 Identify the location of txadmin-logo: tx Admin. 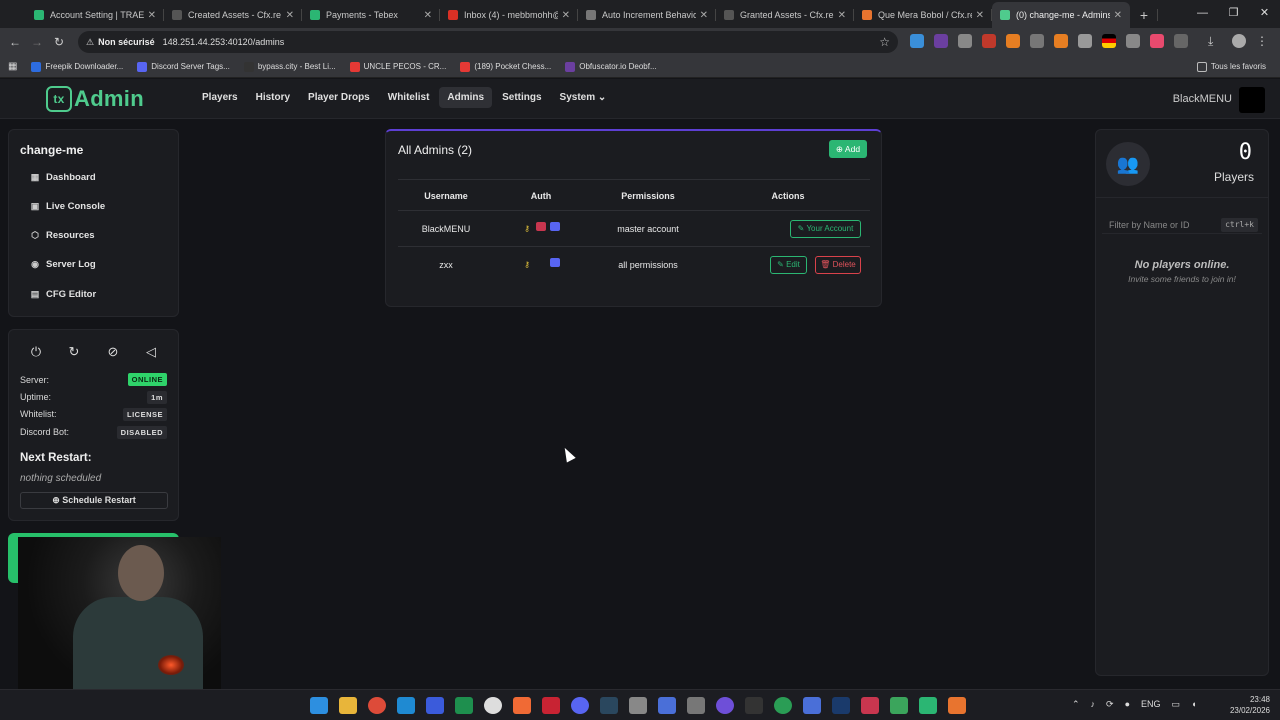
(95, 99).